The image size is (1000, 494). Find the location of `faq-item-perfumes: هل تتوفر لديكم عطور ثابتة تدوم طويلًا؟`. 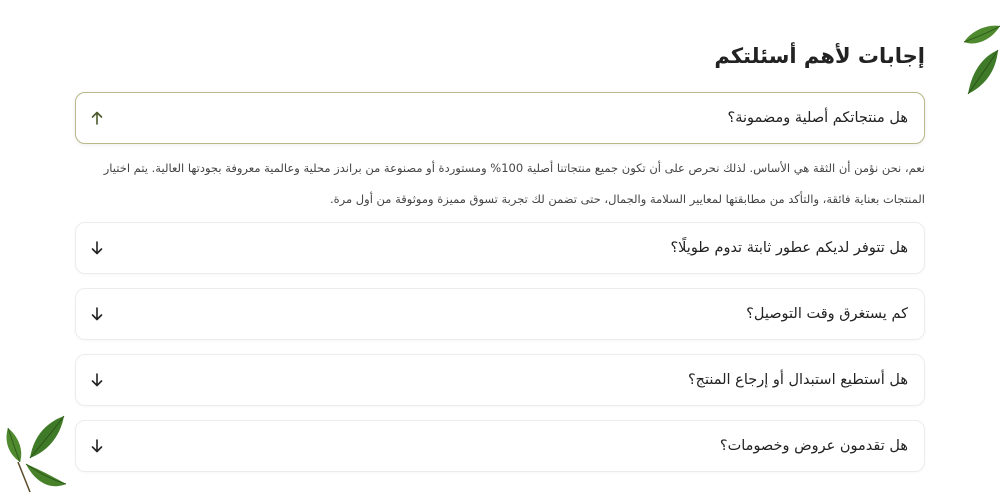

faq-item-perfumes: هل تتوفر لديكم عطور ثابتة تدوم طويلًا؟ is located at coordinates (500, 248).